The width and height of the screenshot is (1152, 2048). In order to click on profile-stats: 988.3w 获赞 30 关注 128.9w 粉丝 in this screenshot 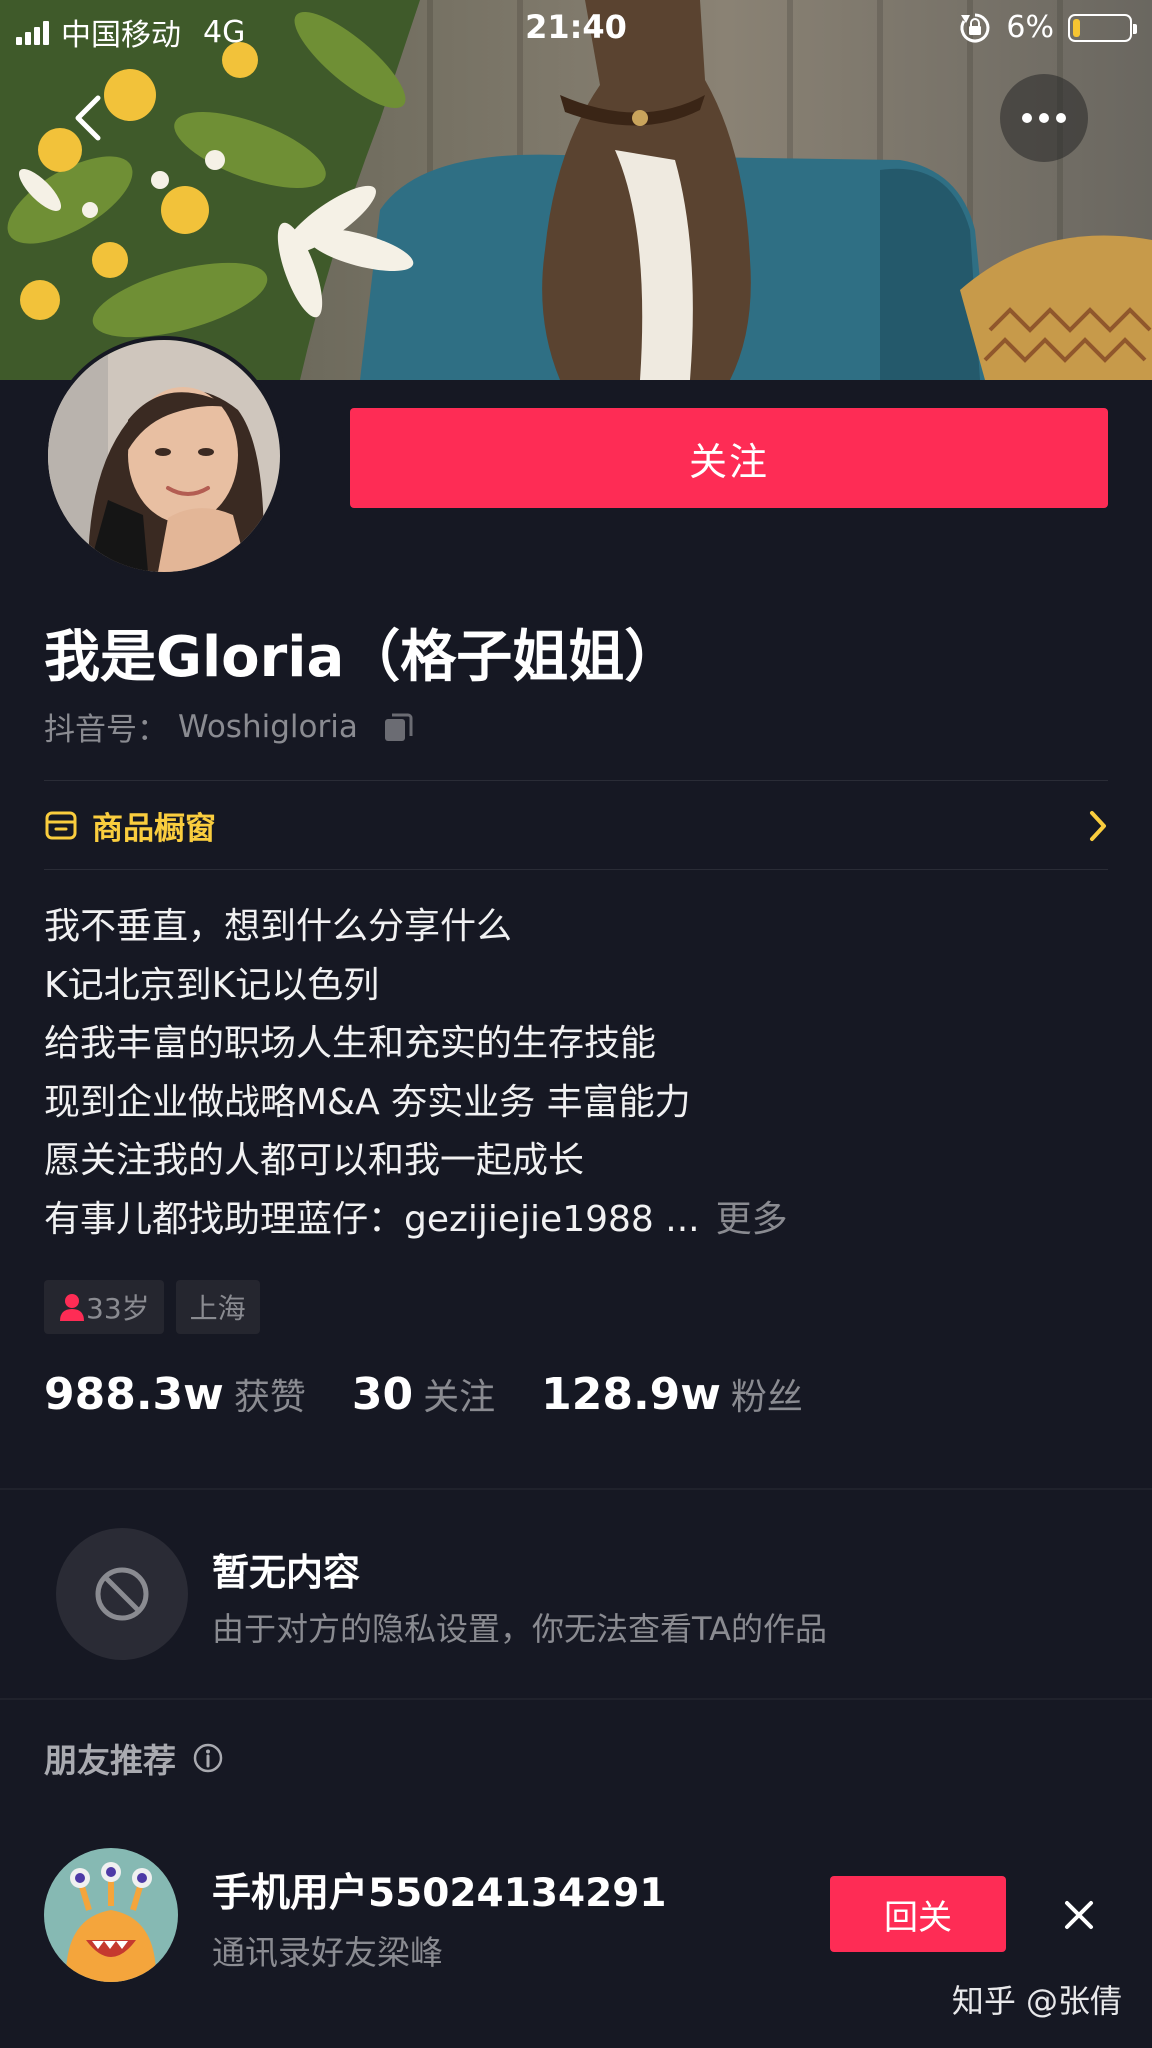, I will do `click(423, 1394)`.